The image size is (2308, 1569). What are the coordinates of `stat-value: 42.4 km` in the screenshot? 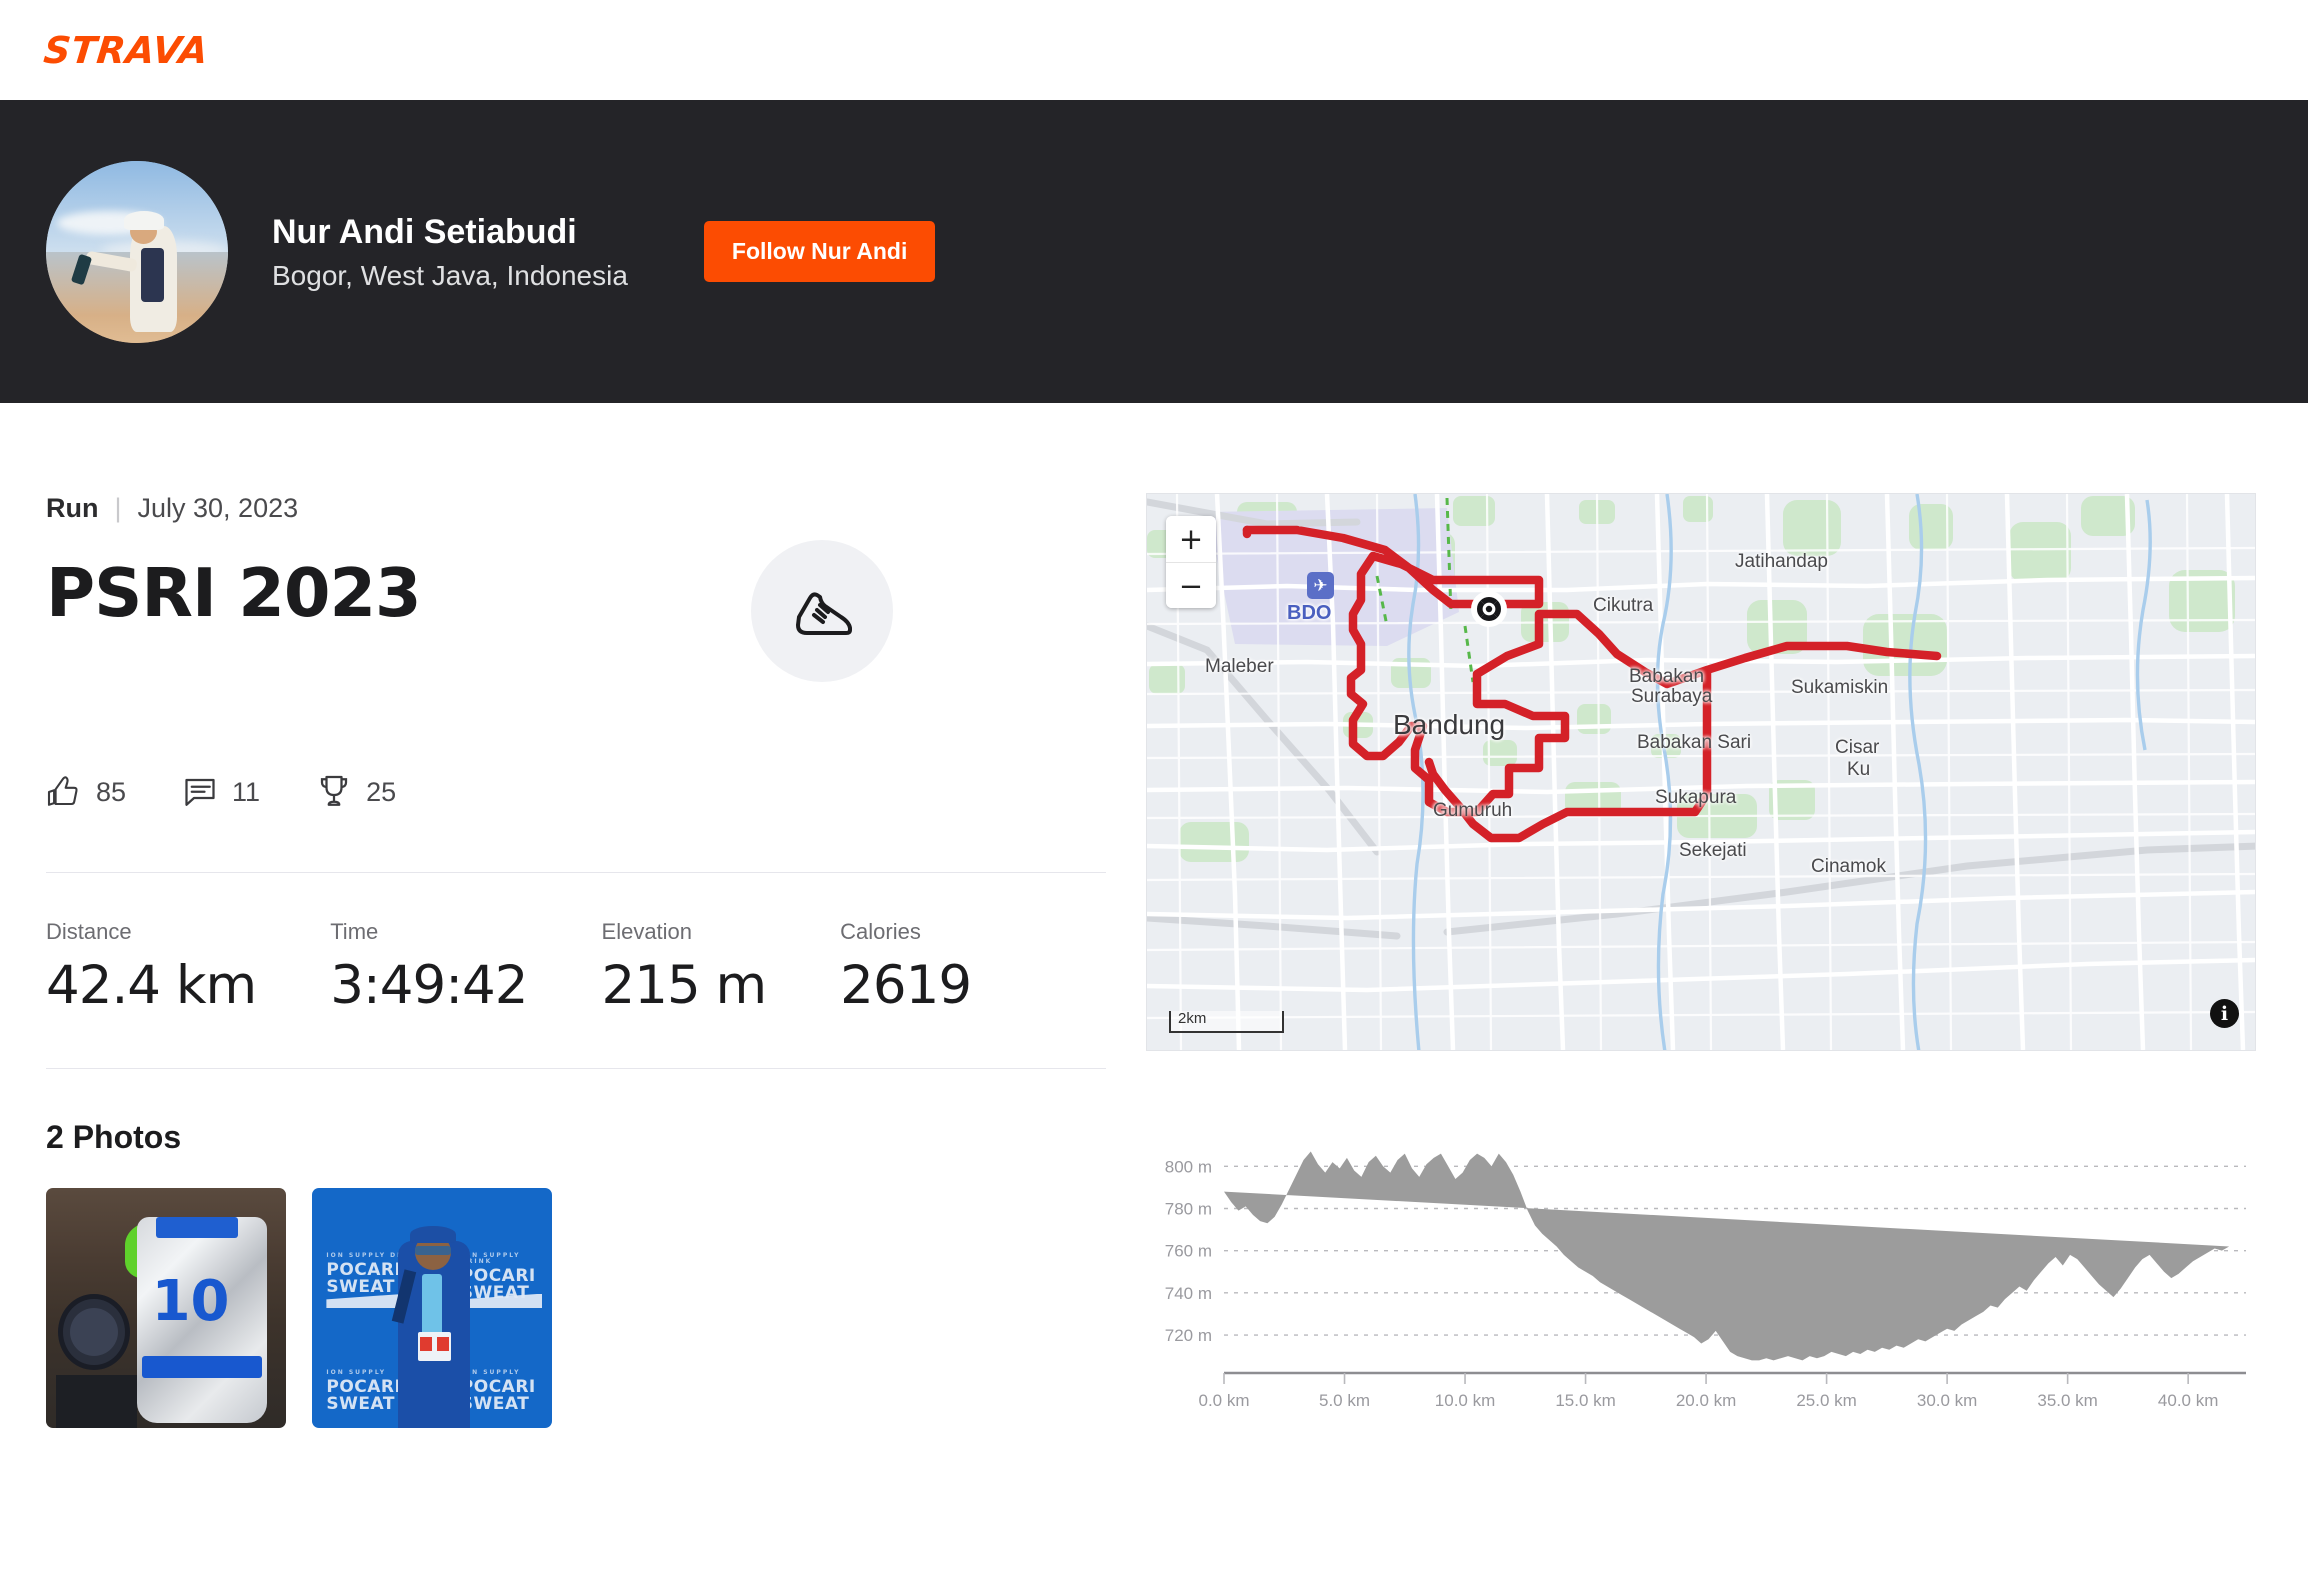 It's located at (151, 985).